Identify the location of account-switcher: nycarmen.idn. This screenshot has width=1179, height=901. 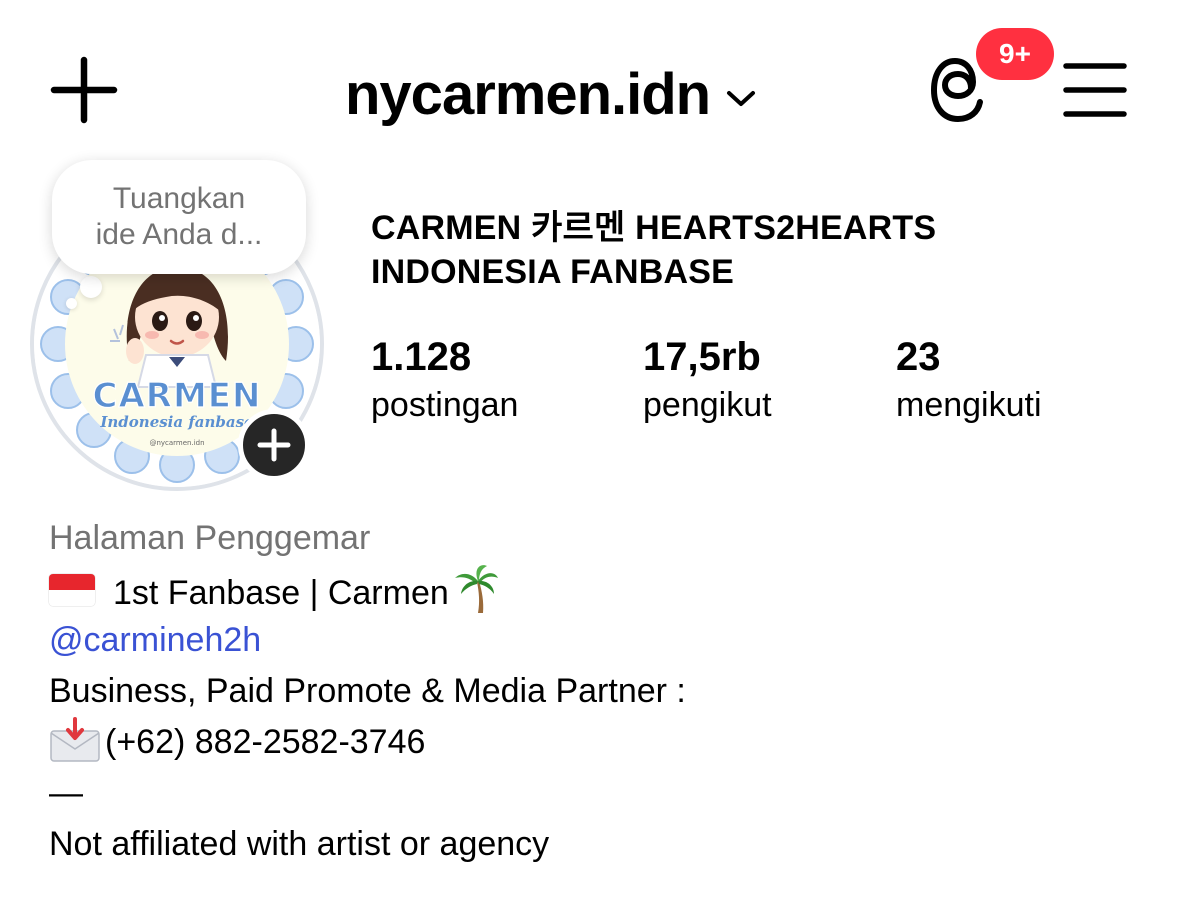
(550, 95).